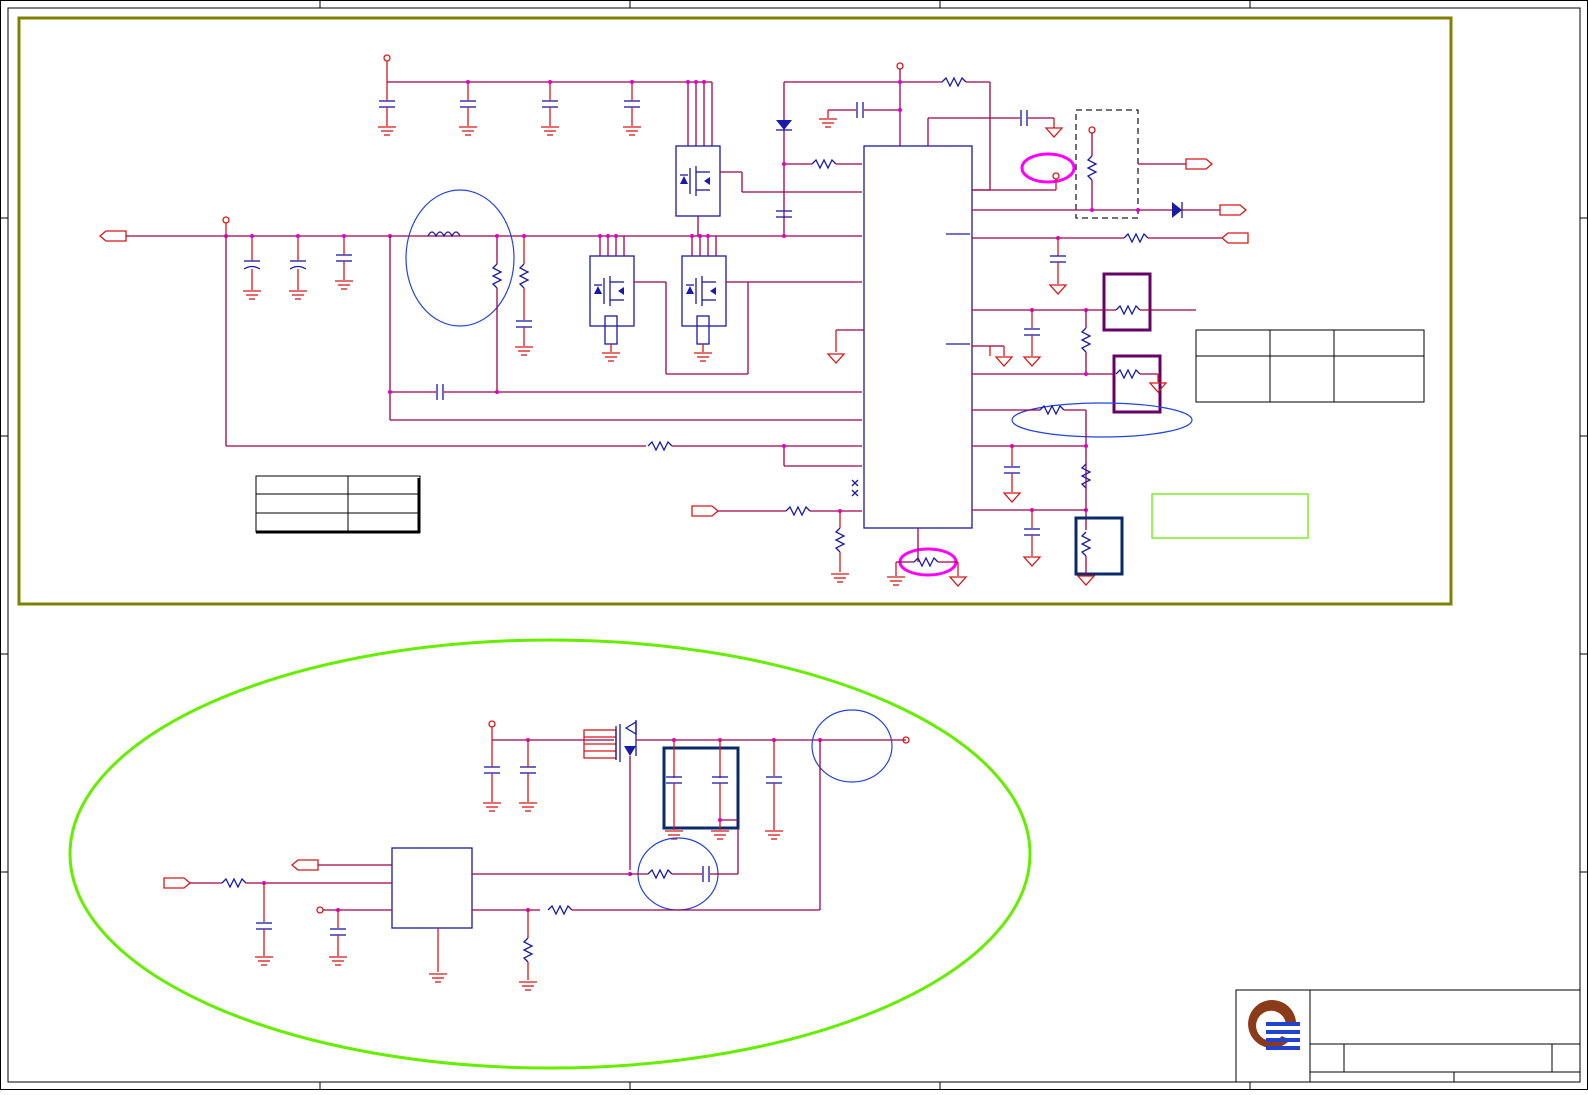  I want to click on controller-ic, so click(918, 337).